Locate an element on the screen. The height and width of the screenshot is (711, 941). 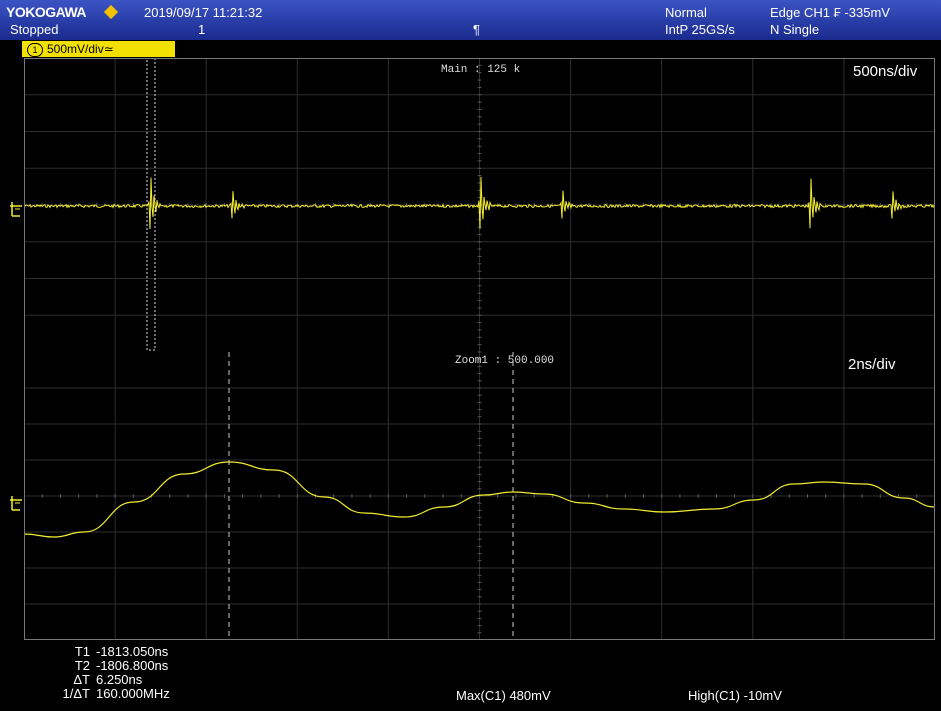
date-time: 2019/09/17 11:21:32 is located at coordinates (203, 12).